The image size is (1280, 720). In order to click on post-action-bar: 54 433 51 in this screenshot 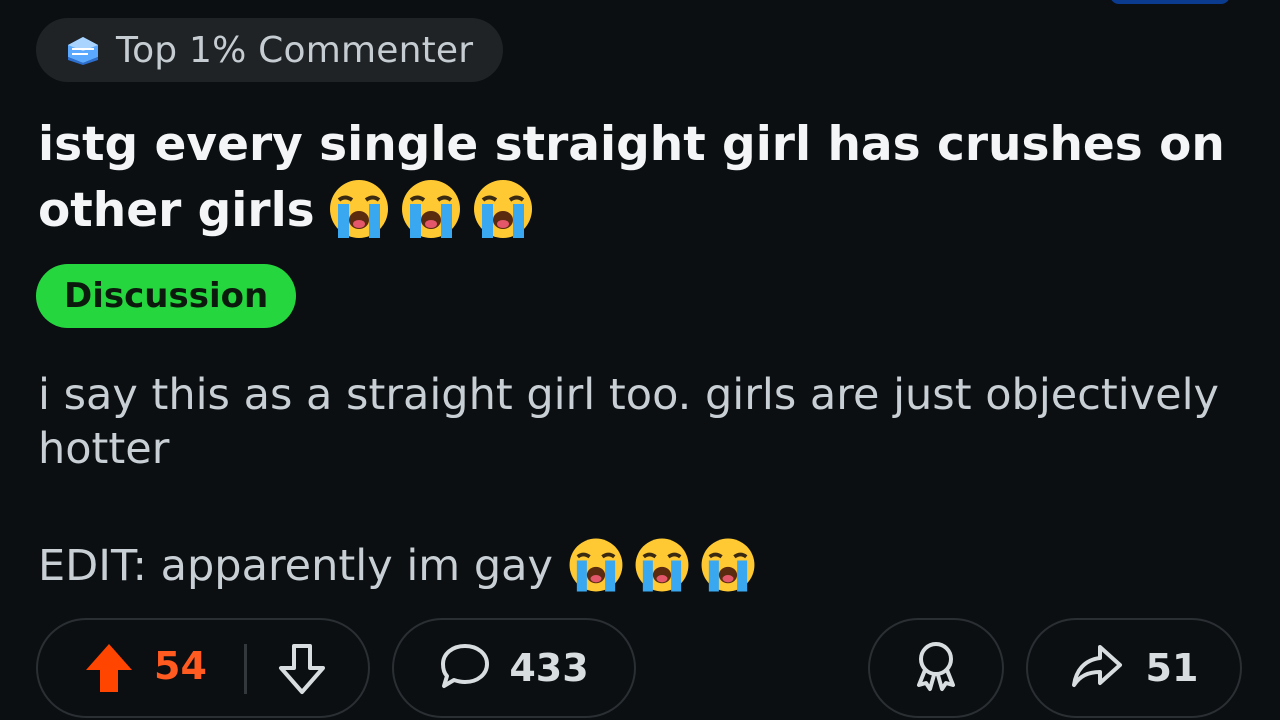, I will do `click(640, 669)`.